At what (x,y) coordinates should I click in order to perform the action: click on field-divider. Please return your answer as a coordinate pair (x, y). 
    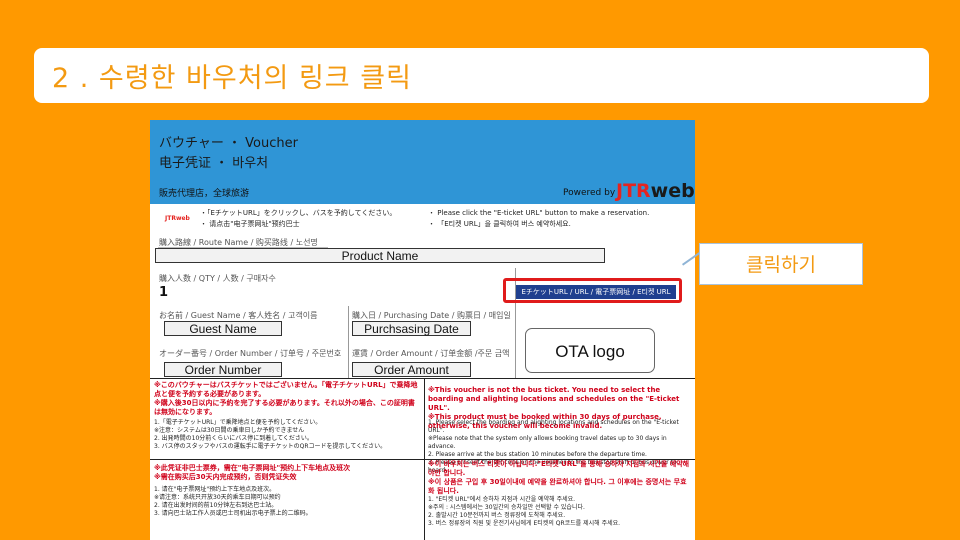
    Looking at the image, I should click on (348, 342).